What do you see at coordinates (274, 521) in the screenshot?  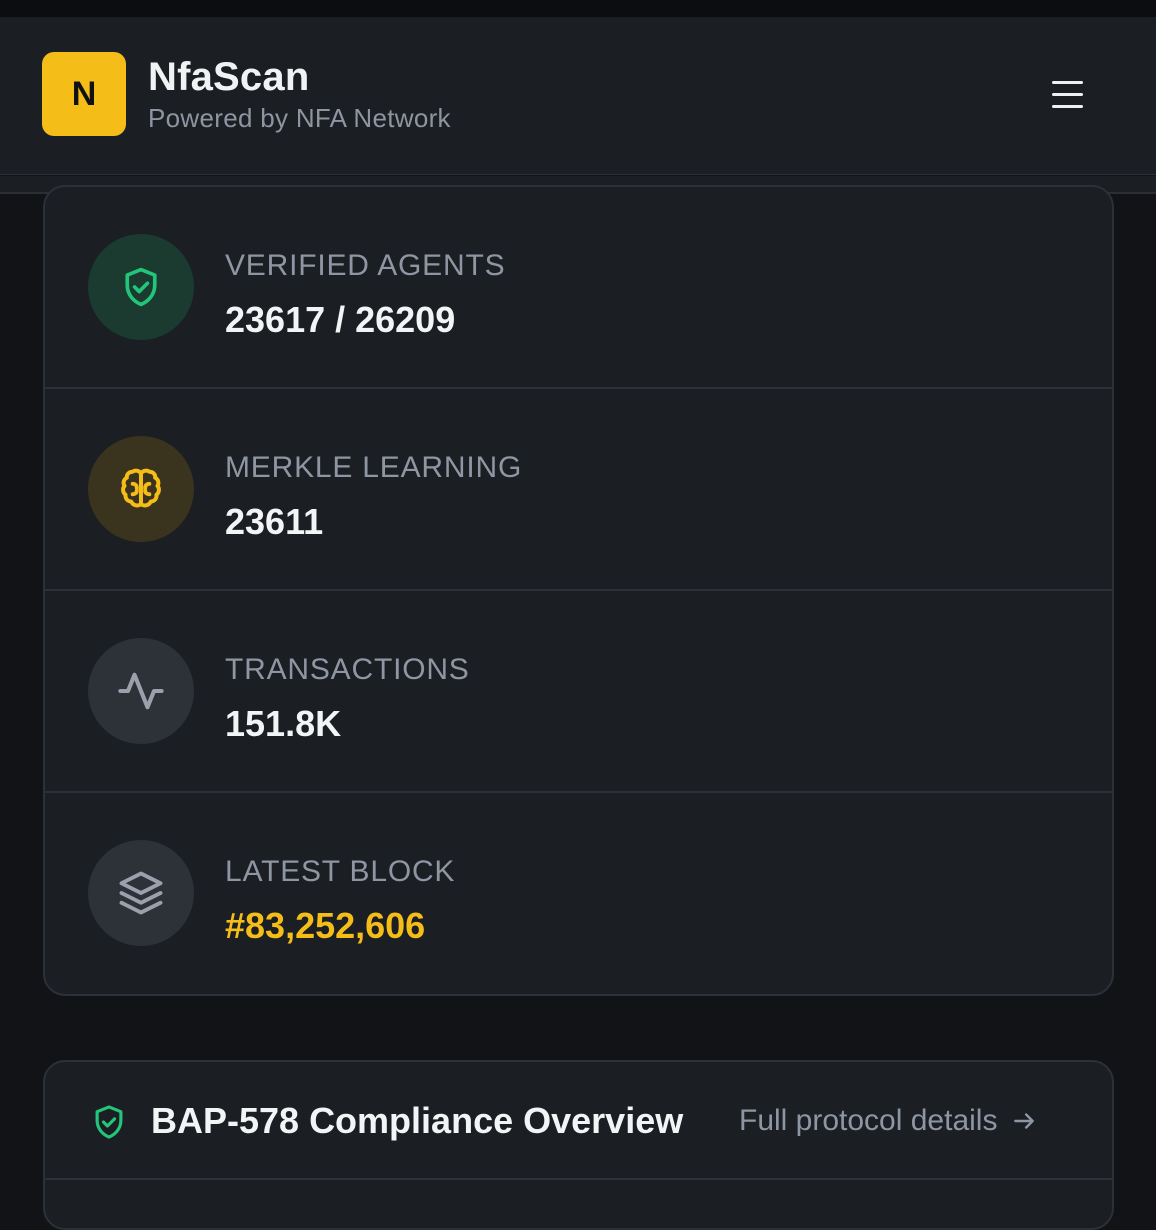 I see `stat-value: 23611` at bounding box center [274, 521].